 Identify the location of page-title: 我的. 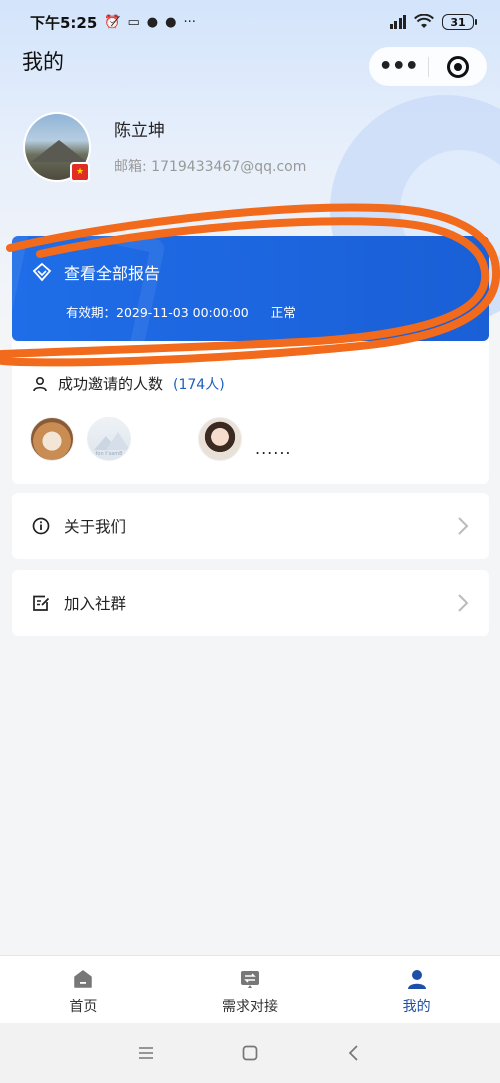
(43, 62).